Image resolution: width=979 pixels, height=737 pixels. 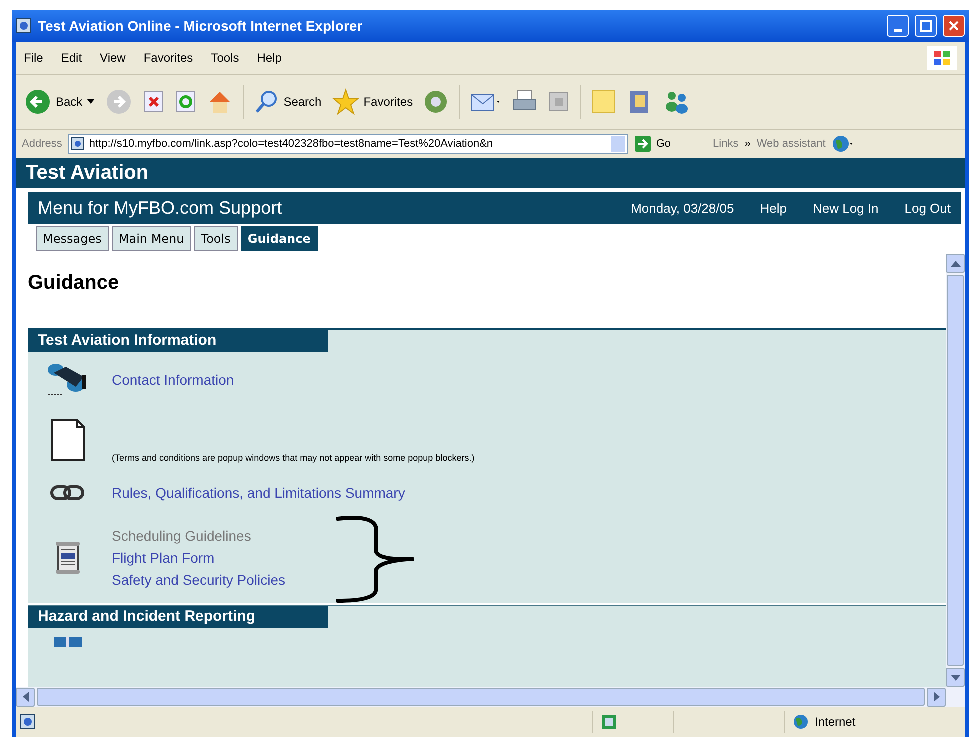 I want to click on browser-page-icon, so click(x=24, y=26).